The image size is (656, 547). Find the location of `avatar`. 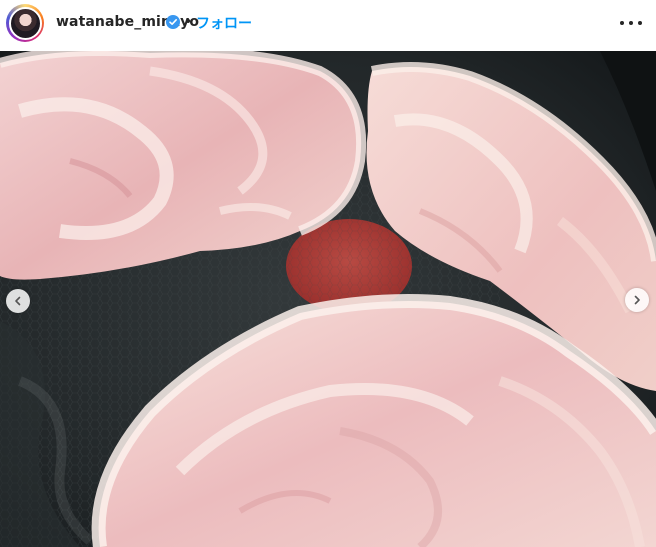

avatar is located at coordinates (25, 23).